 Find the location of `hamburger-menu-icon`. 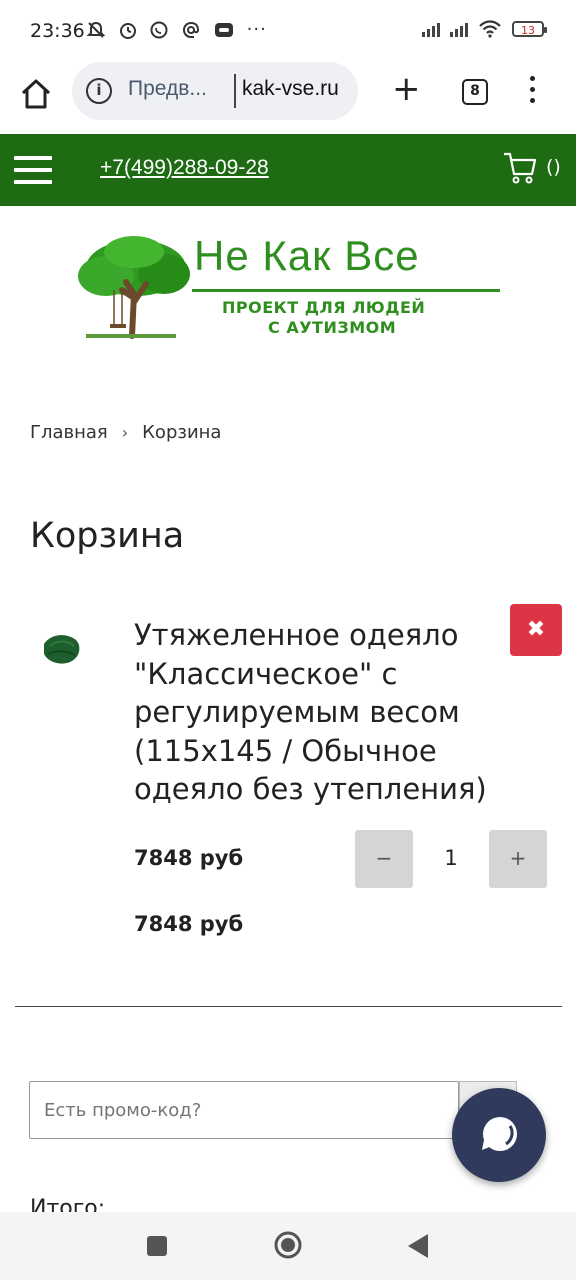

hamburger-menu-icon is located at coordinates (33, 170).